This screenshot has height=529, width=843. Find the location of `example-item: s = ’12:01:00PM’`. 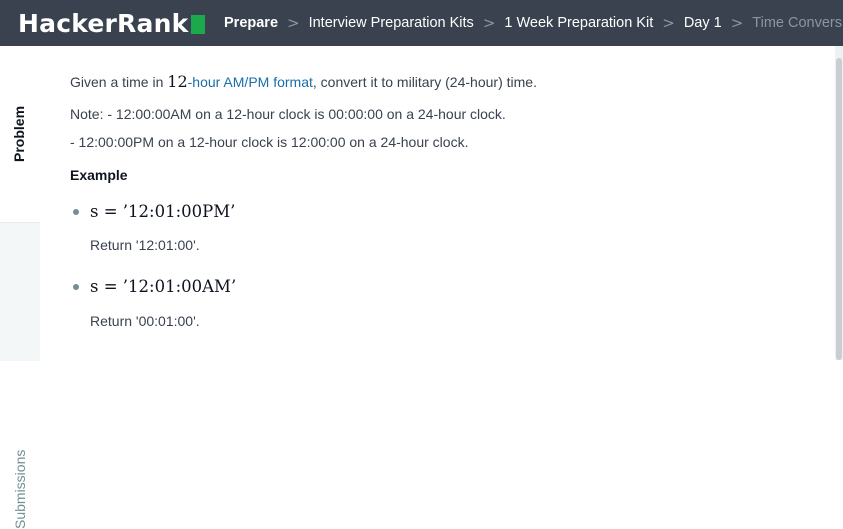

example-item: s = ’12:01:00PM’ is located at coordinates (152, 211).